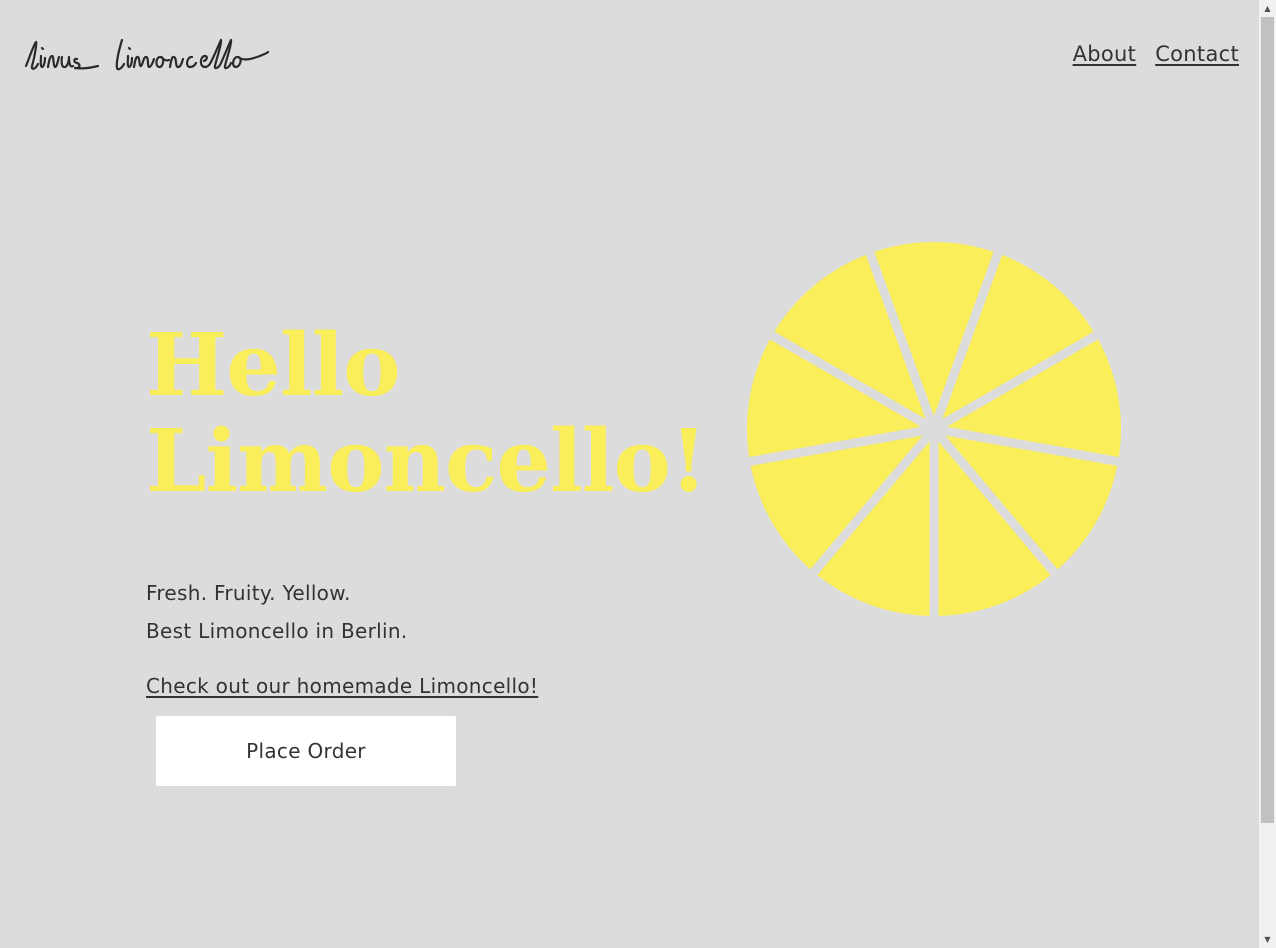 The width and height of the screenshot is (1276, 948). I want to click on chevron-down-icon: ▼, so click(1267, 939).